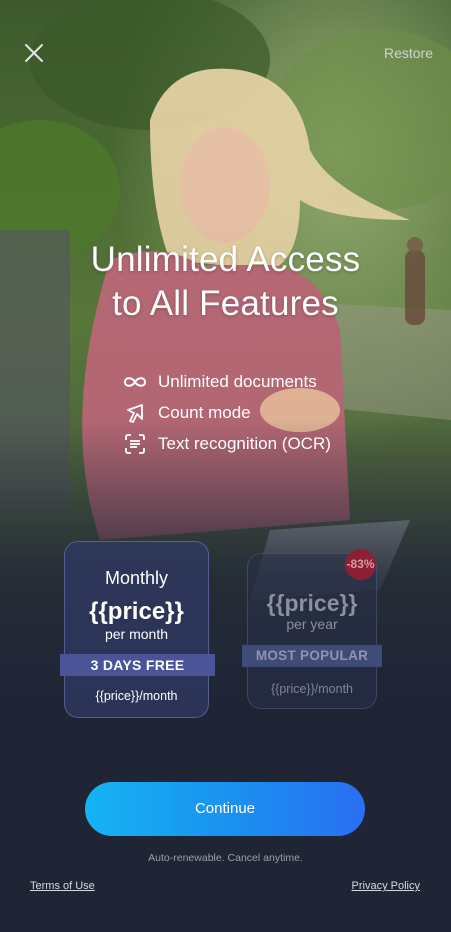 The width and height of the screenshot is (451, 932). I want to click on count-cursor-icon, so click(135, 413).